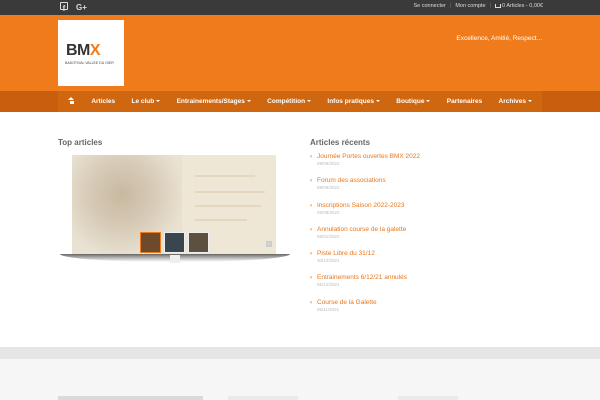 This screenshot has height=400, width=600. Describe the element at coordinates (498, 6) in the screenshot. I see `cart-icon` at that location.